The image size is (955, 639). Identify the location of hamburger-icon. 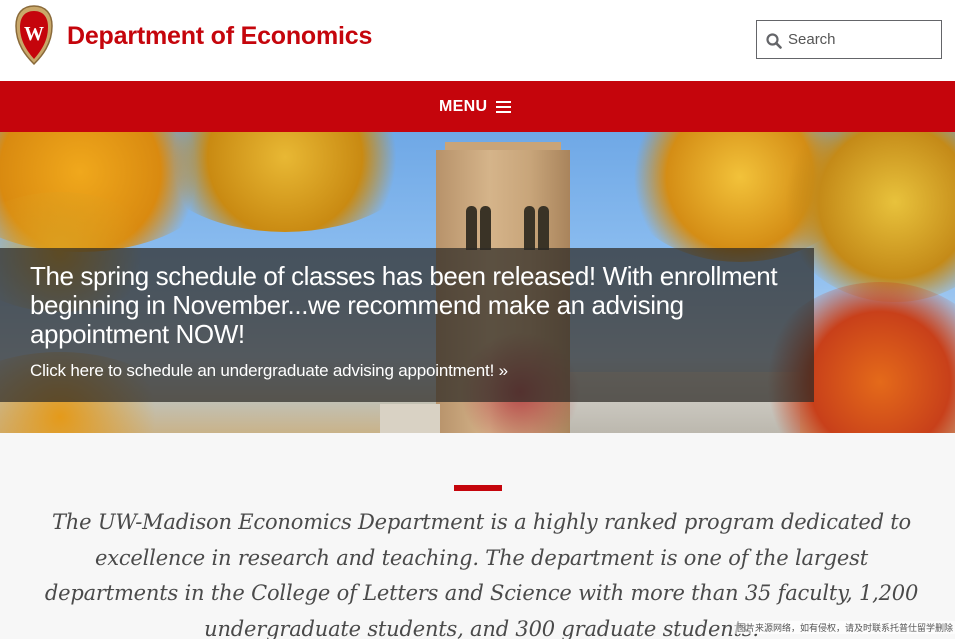
(504, 107).